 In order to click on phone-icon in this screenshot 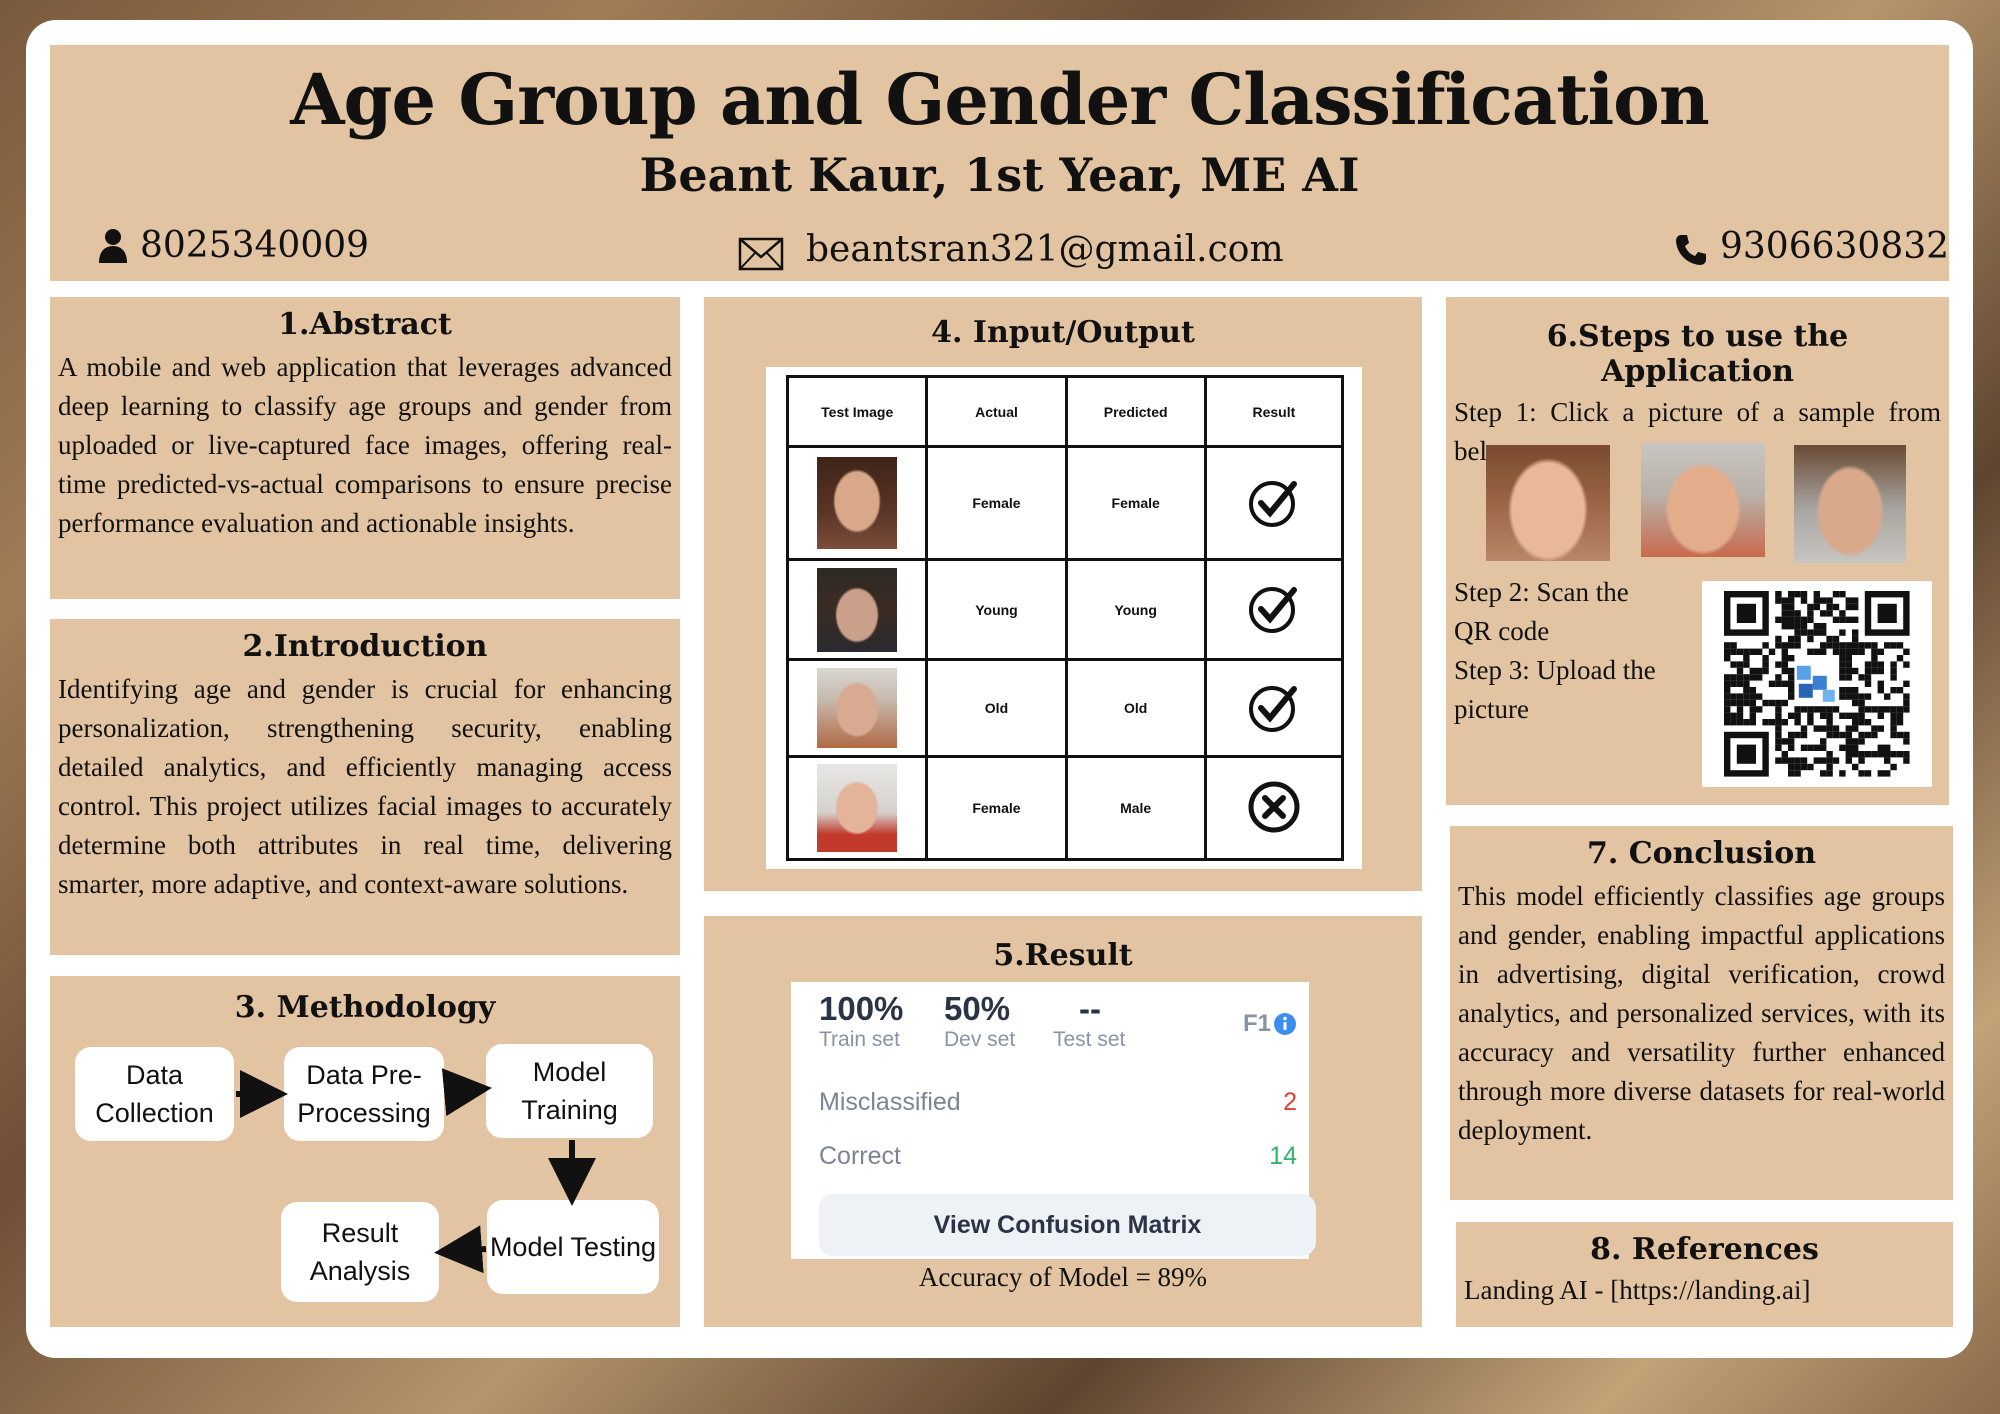, I will do `click(1691, 250)`.